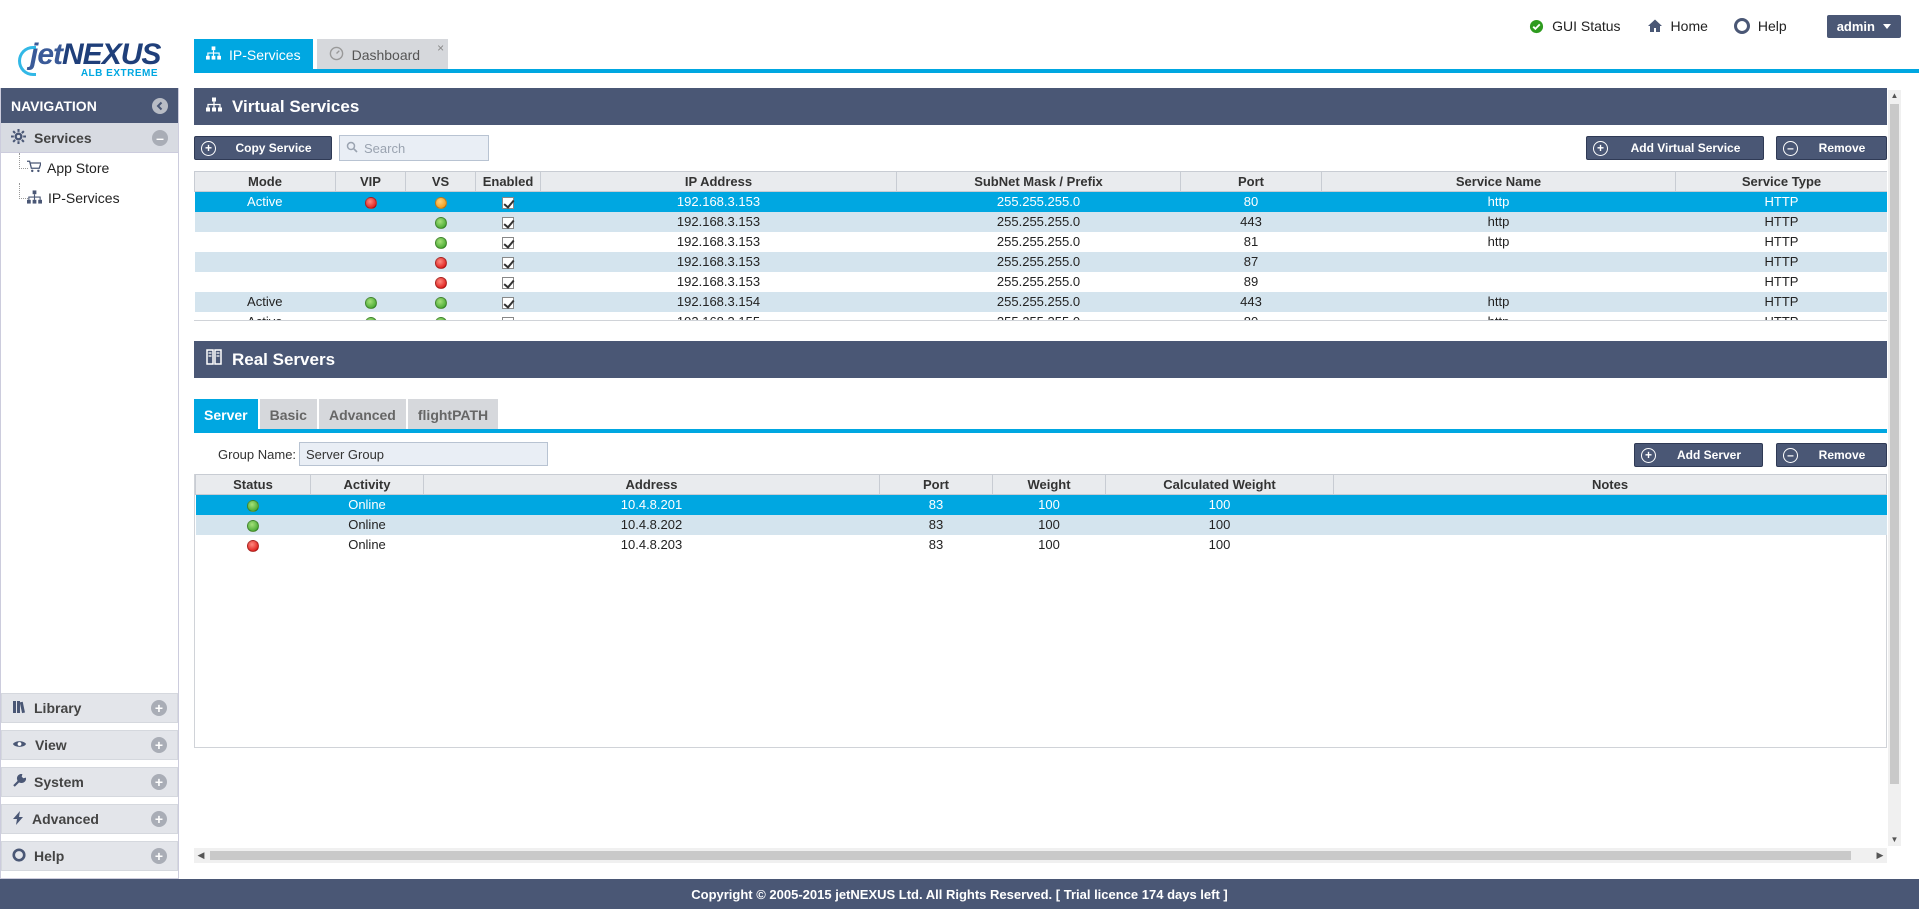  Describe the element at coordinates (1610, 484) in the screenshot. I see `col-notes: Notes` at that location.